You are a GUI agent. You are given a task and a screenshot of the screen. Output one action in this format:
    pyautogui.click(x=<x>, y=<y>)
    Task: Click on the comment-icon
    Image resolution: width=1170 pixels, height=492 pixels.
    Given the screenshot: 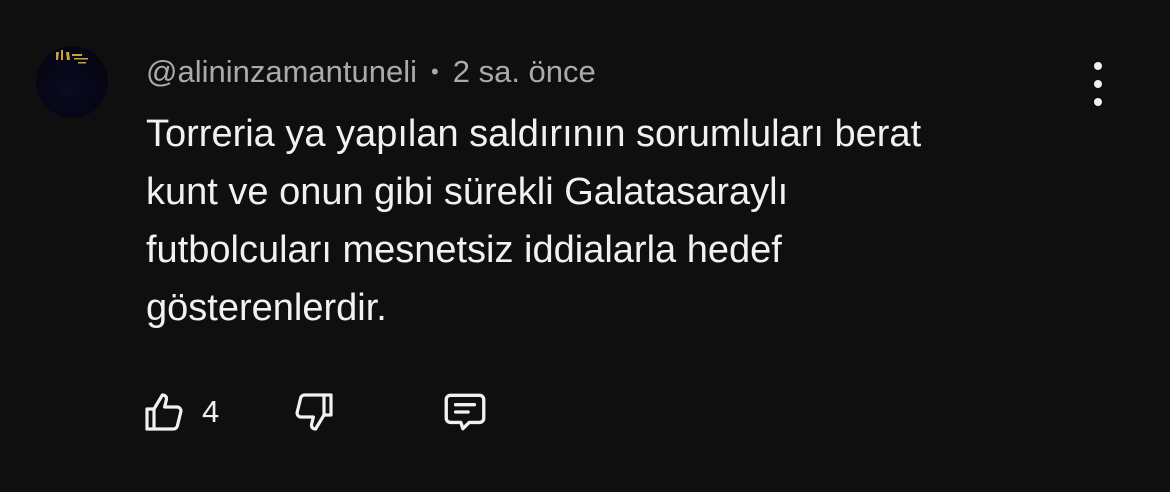 What is the action you would take?
    pyautogui.click(x=465, y=412)
    